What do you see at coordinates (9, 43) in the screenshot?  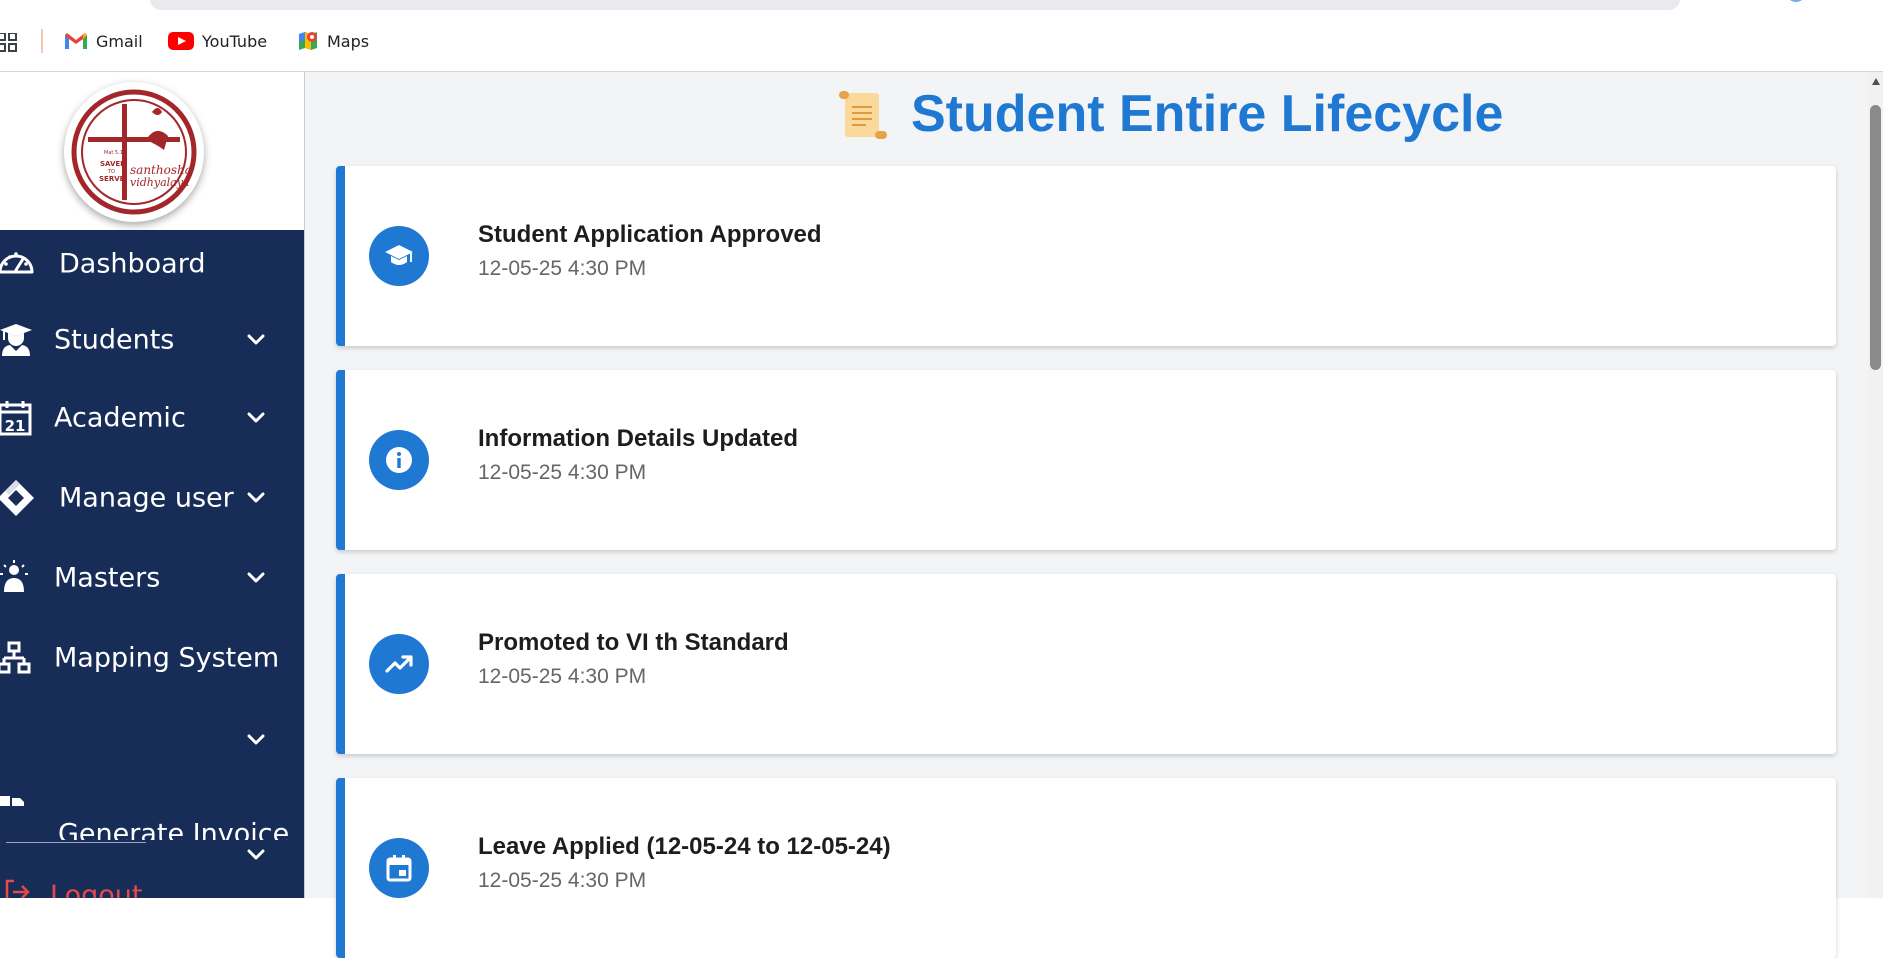 I see `apps-grid-icon` at bounding box center [9, 43].